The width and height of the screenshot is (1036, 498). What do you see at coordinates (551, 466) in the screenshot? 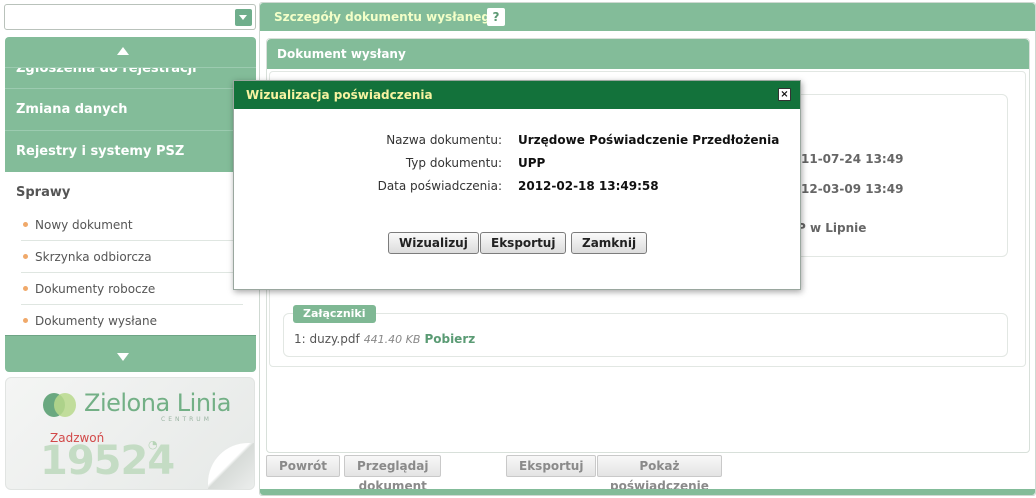
I see `export-button: Eksportuj` at bounding box center [551, 466].